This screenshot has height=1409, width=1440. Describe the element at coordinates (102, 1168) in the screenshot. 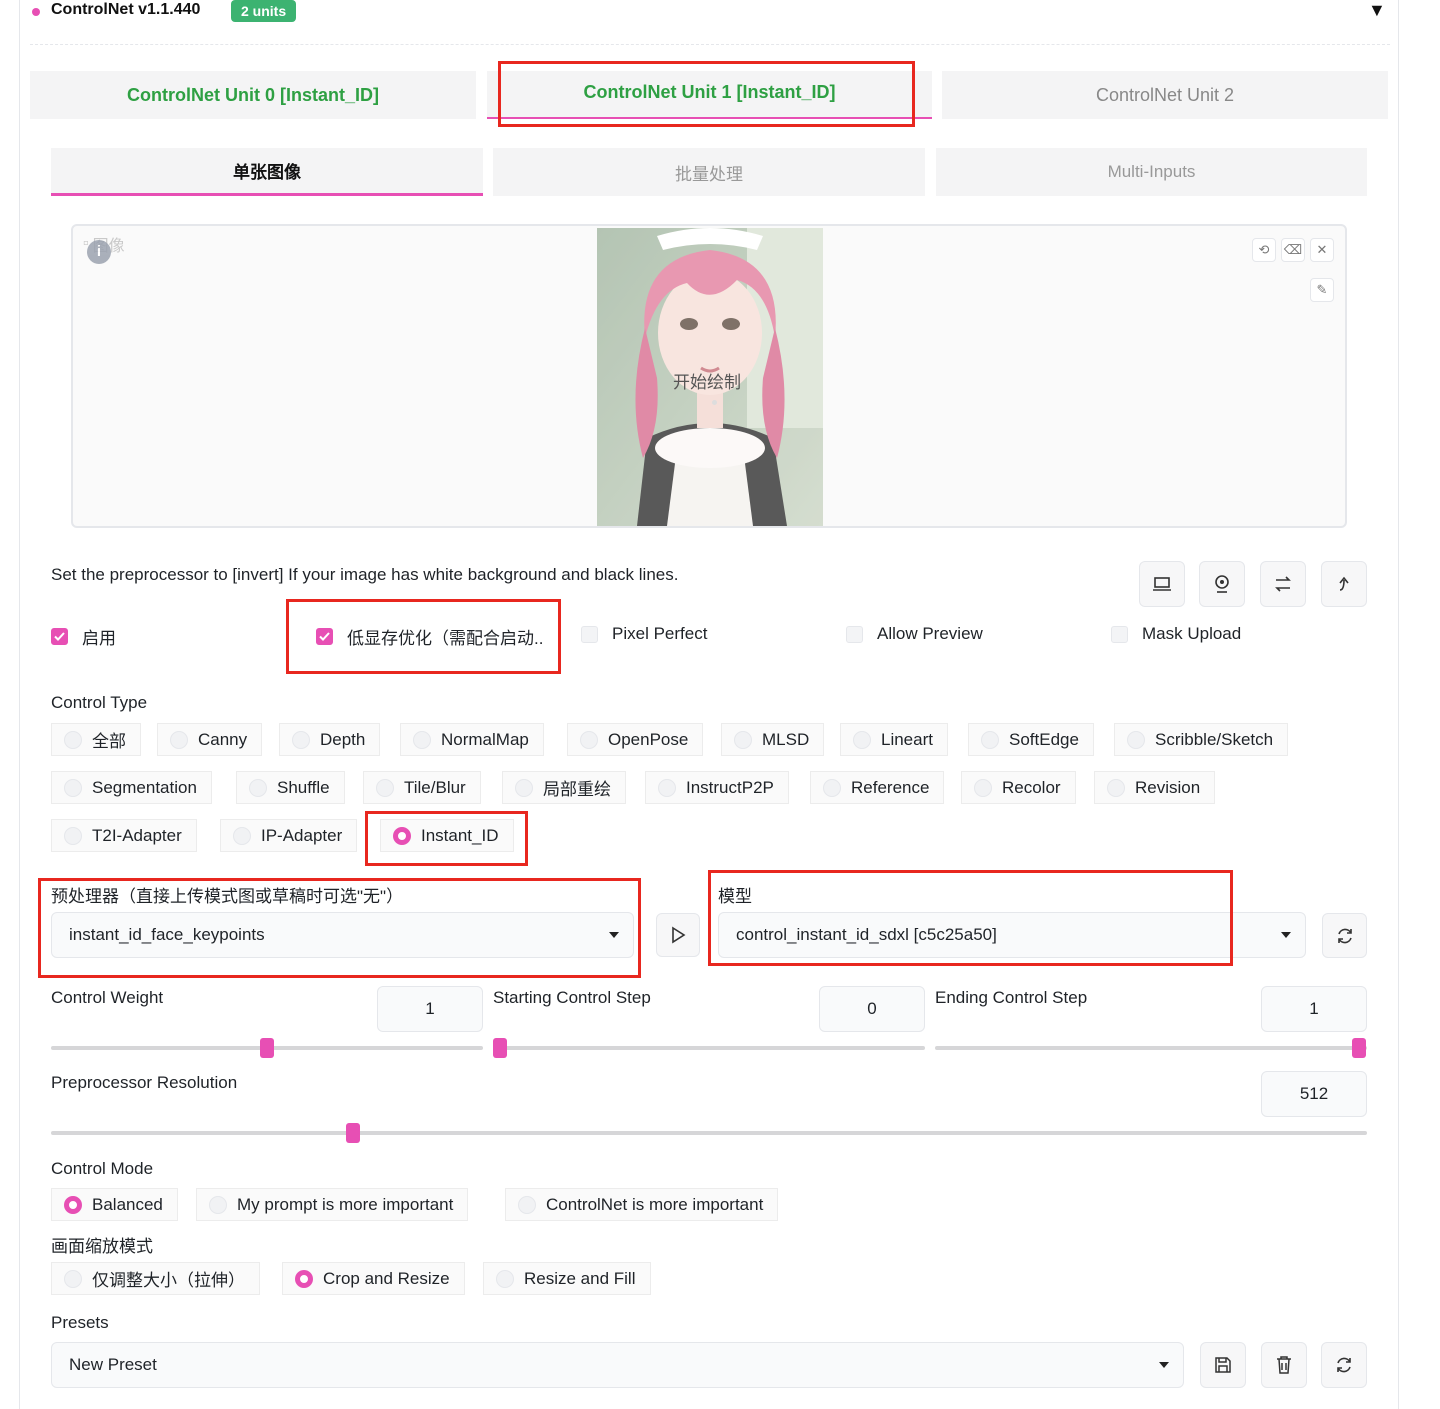

I see `control-mode-label: Control Mode` at that location.